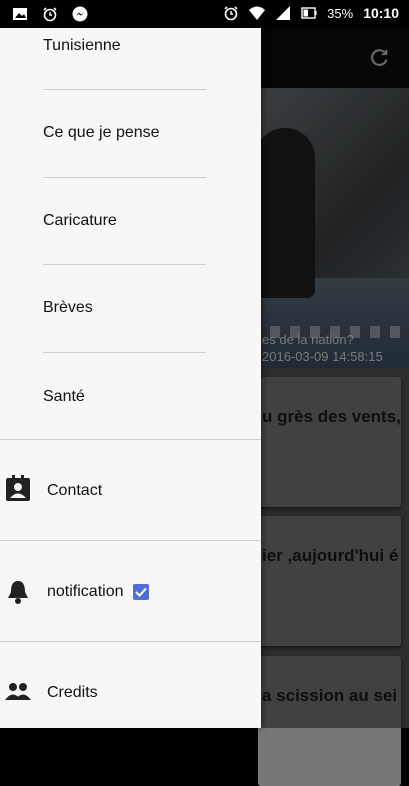 The image size is (409, 786). Describe the element at coordinates (80, 14) in the screenshot. I see `messenger-icon` at that location.